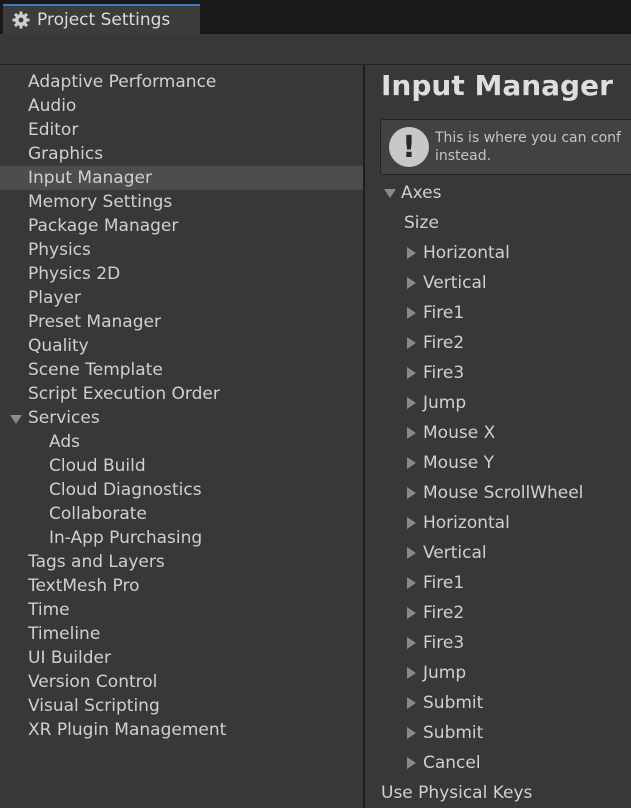 This screenshot has height=808, width=631. Describe the element at coordinates (181, 370) in the screenshot. I see `sidebar-item-scene-template: Scene Template` at that location.